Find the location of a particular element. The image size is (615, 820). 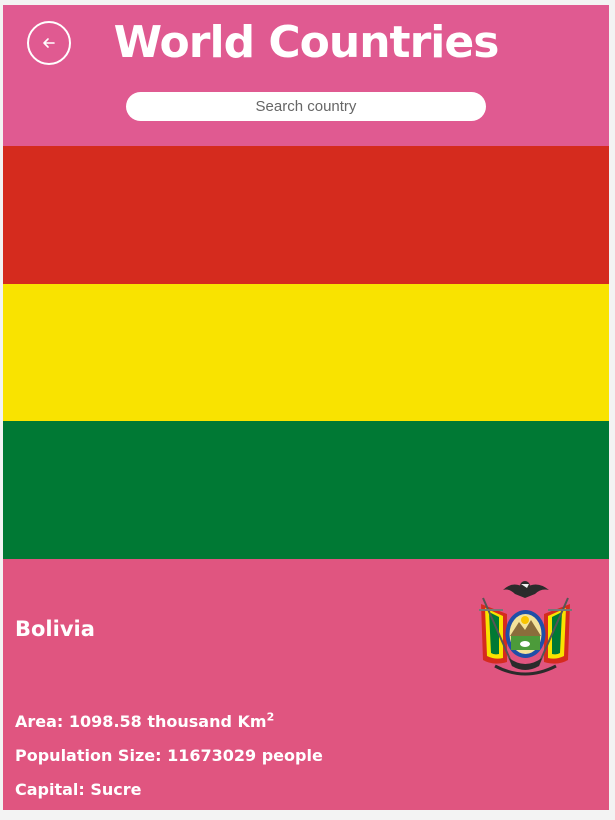

area-label: Area: is located at coordinates (39, 721).